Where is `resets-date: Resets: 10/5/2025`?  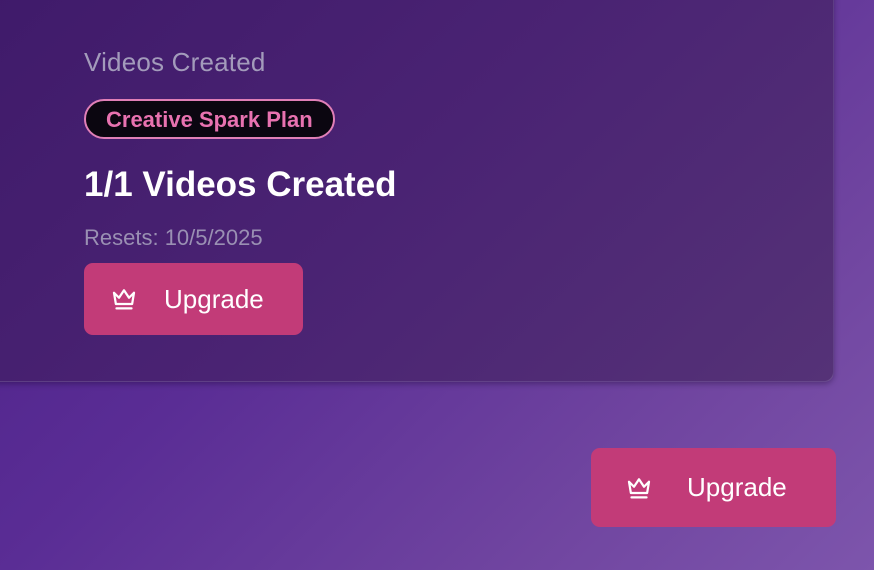 resets-date: Resets: 10/5/2025 is located at coordinates (173, 237).